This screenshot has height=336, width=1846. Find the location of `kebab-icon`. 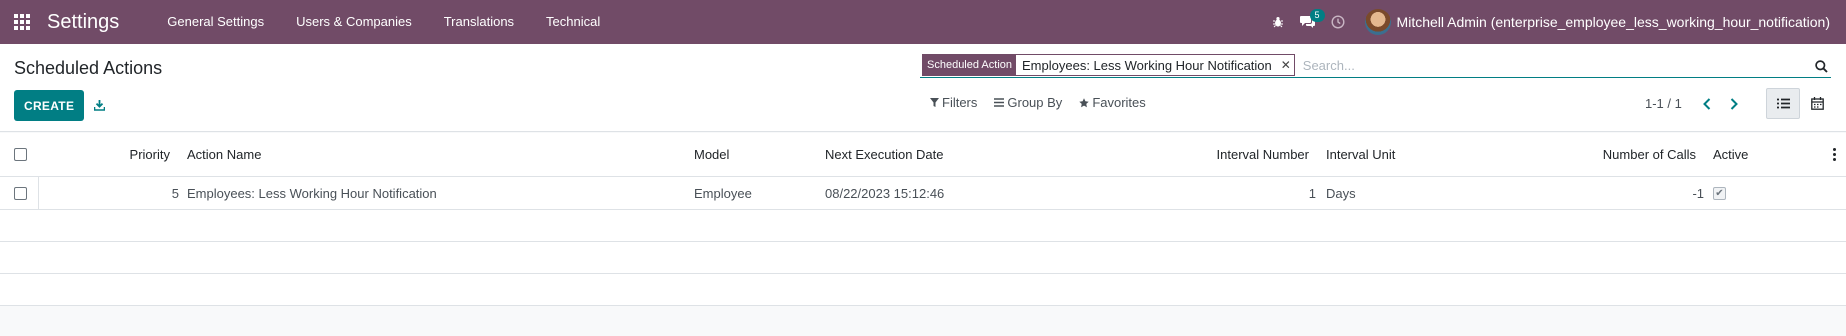

kebab-icon is located at coordinates (1835, 154).